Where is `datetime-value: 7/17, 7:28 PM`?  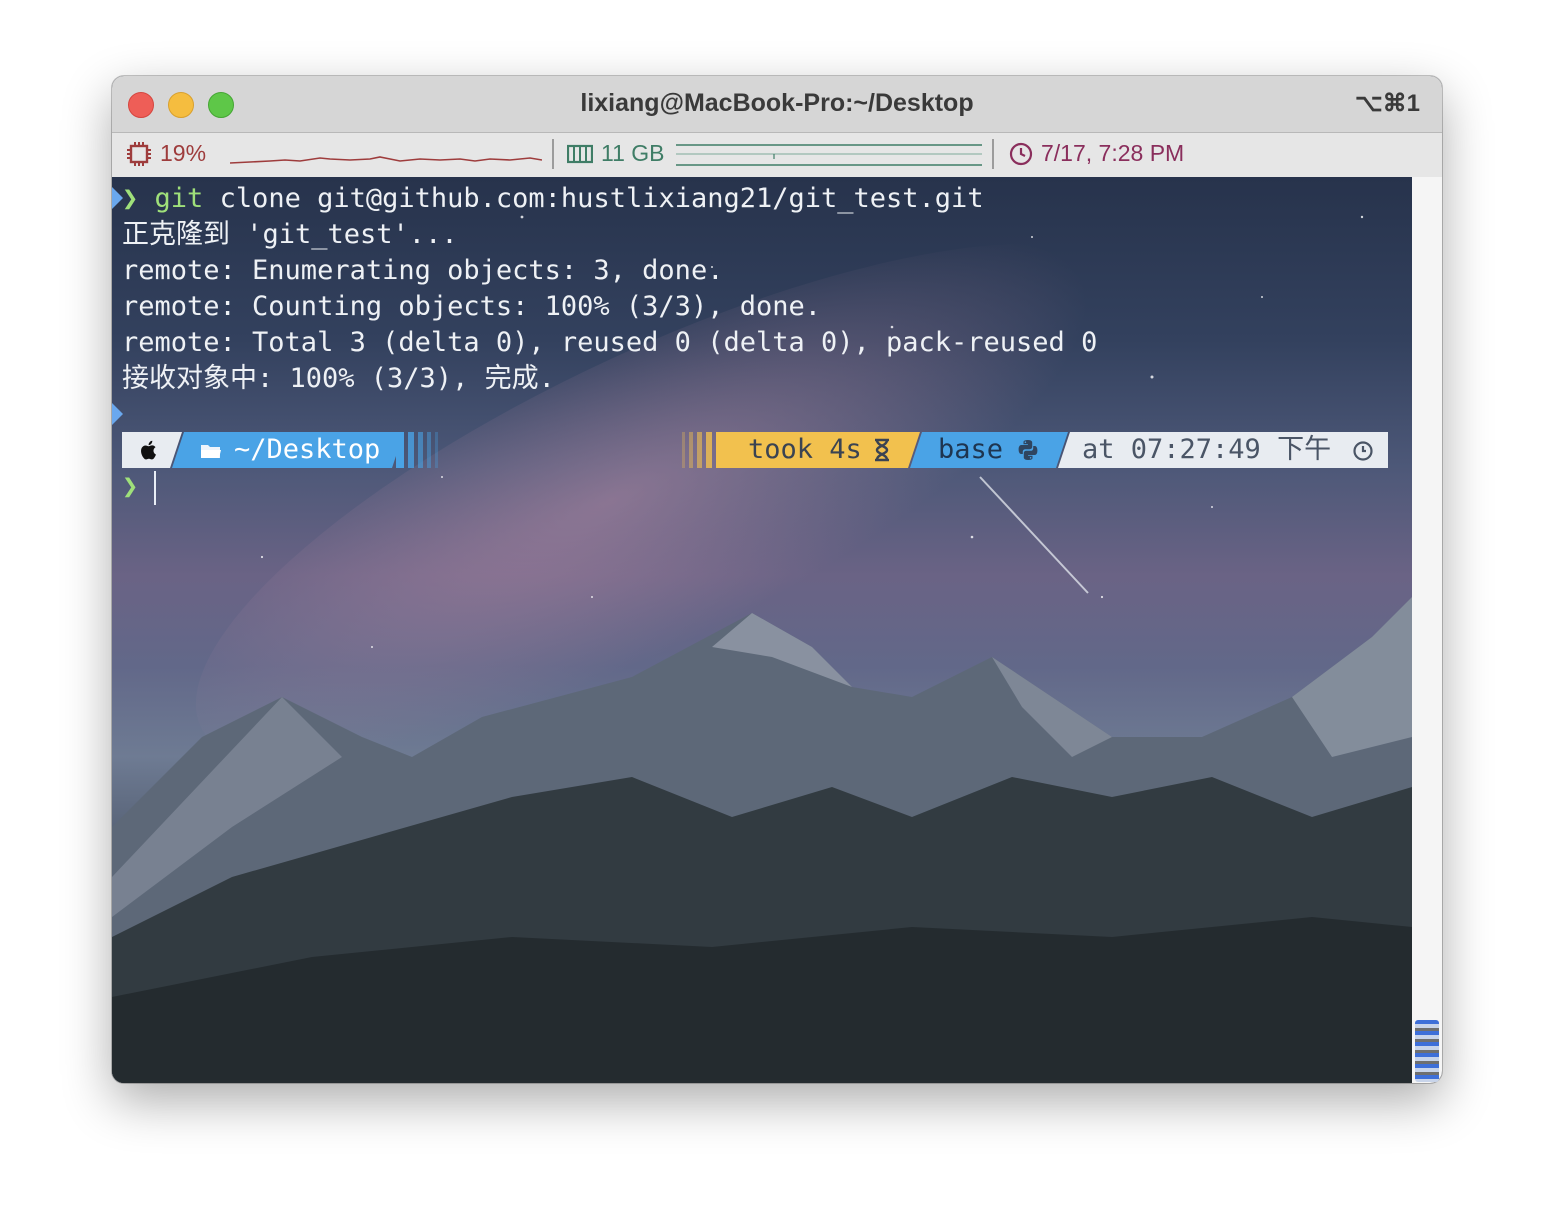 datetime-value: 7/17, 7:28 PM is located at coordinates (1113, 153).